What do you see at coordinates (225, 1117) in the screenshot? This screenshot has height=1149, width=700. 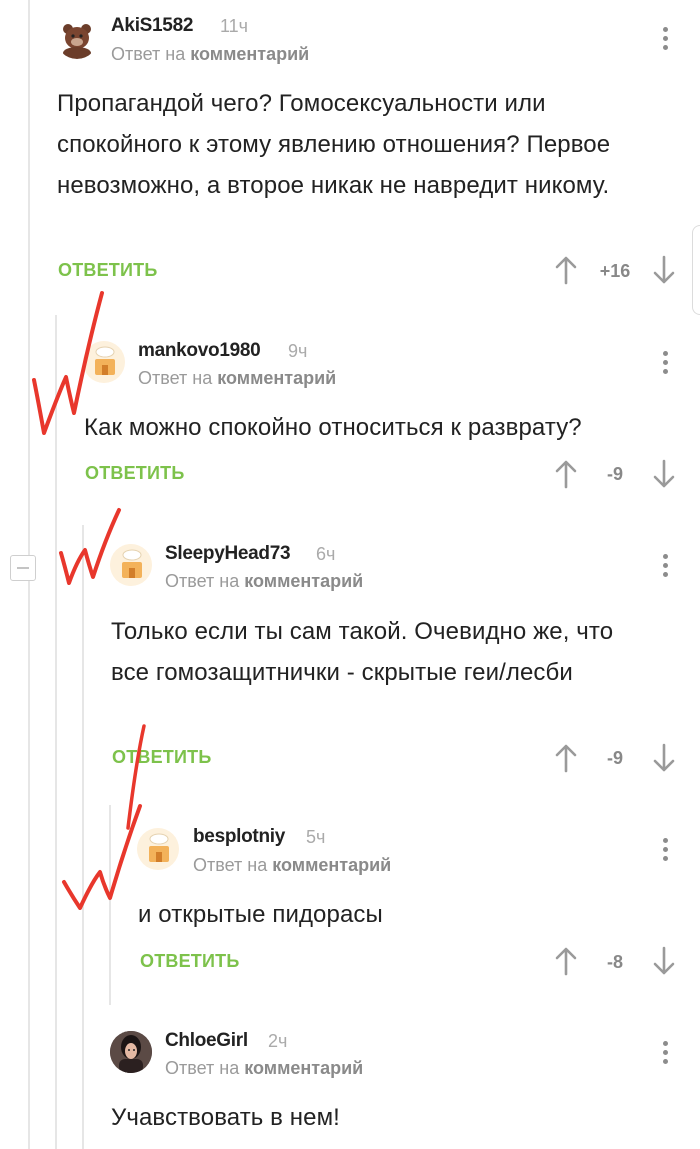 I see `comment-text: Учавствовать в нем!` at bounding box center [225, 1117].